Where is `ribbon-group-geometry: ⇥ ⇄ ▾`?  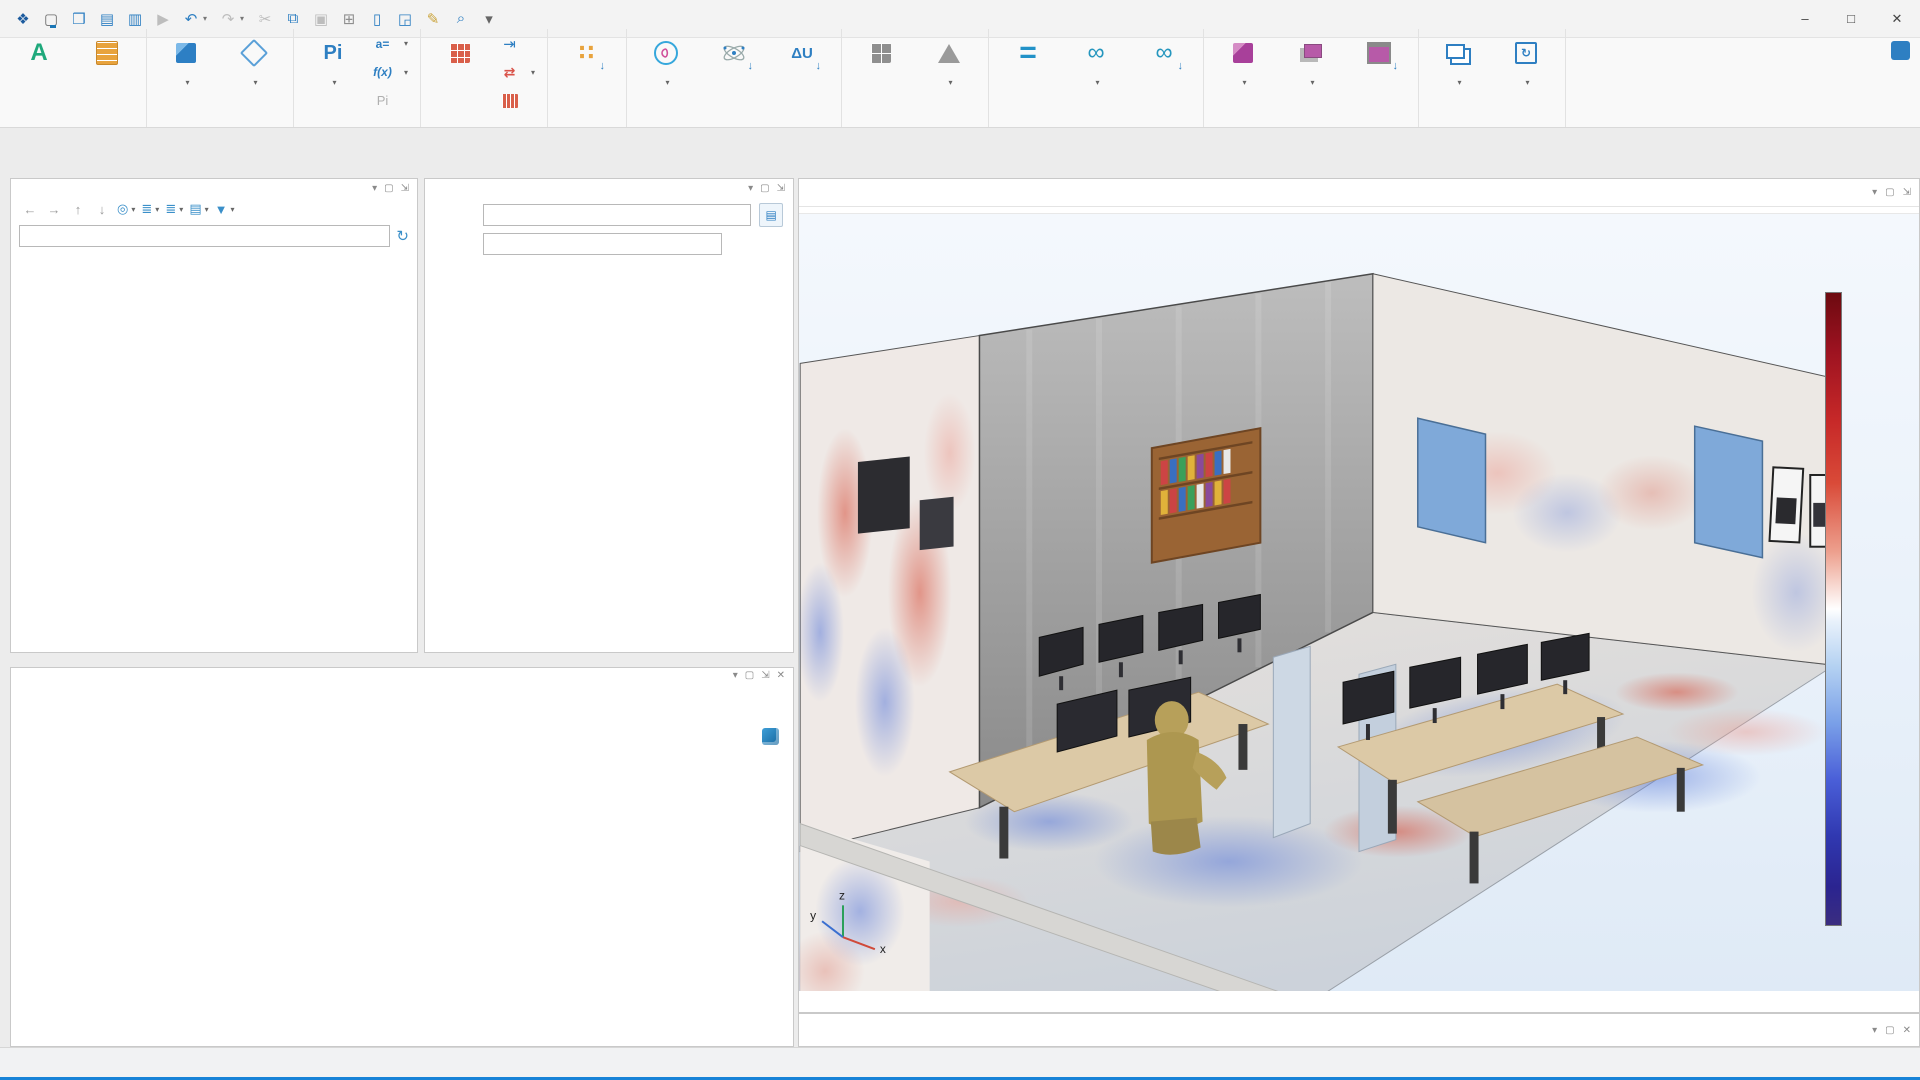 ribbon-group-geometry: ⇥ ⇄ ▾ is located at coordinates (485, 78).